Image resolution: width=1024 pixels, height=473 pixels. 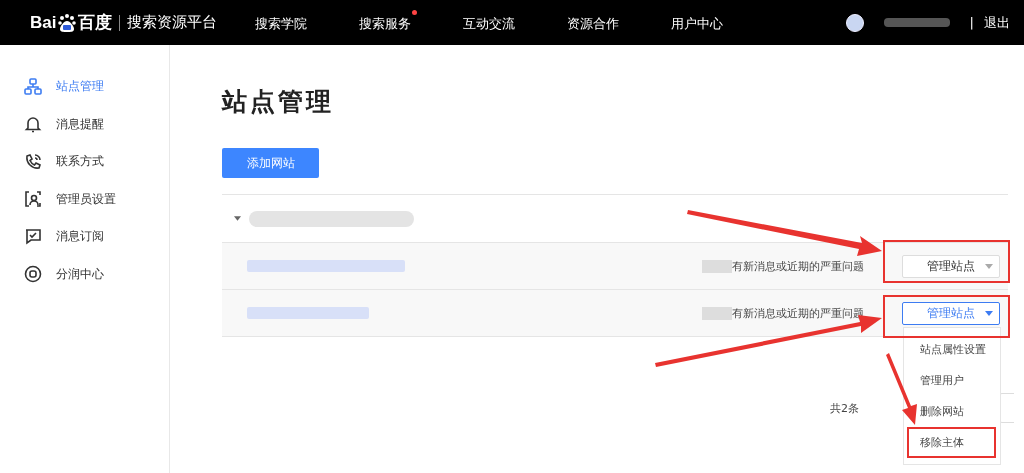 What do you see at coordinates (593, 23) in the screenshot?
I see `nav-link: 资源合作` at bounding box center [593, 23].